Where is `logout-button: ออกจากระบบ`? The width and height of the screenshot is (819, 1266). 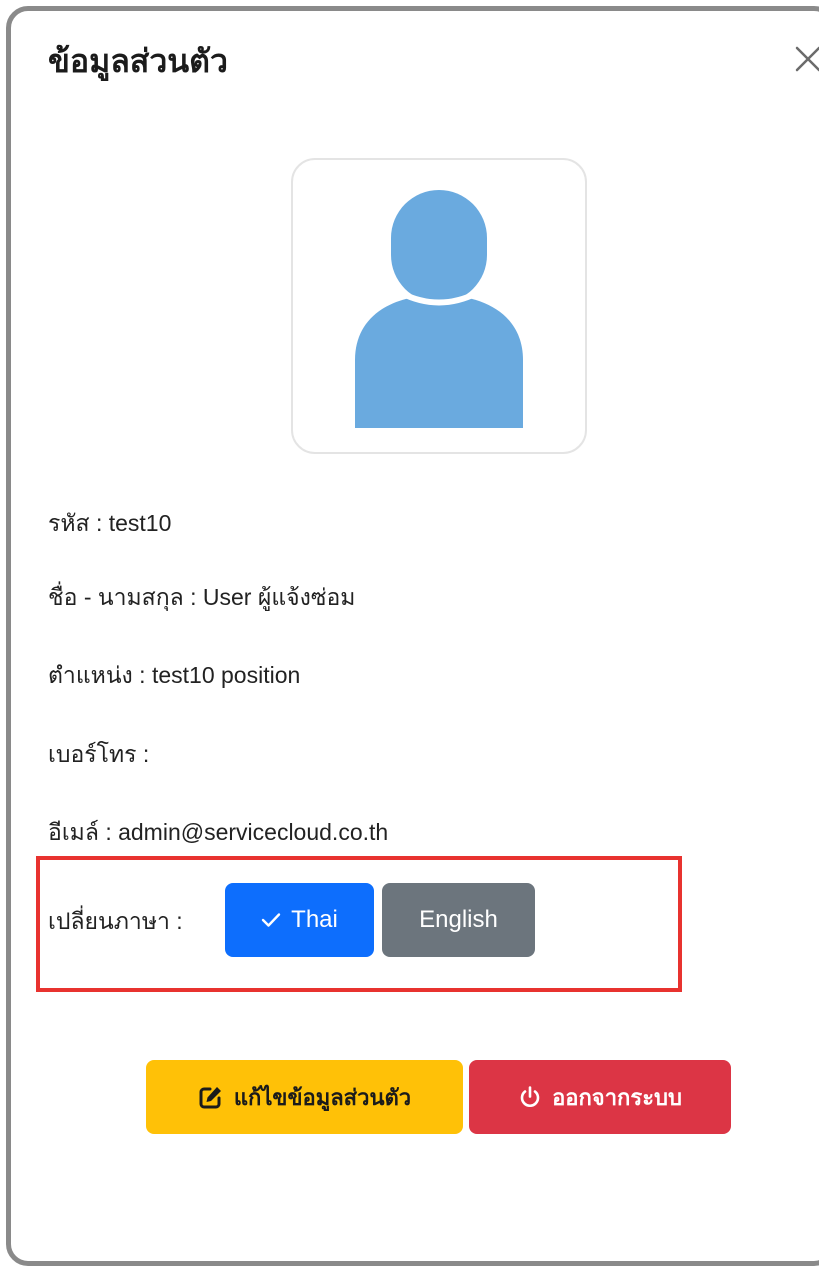 logout-button: ออกจากระบบ is located at coordinates (600, 1097).